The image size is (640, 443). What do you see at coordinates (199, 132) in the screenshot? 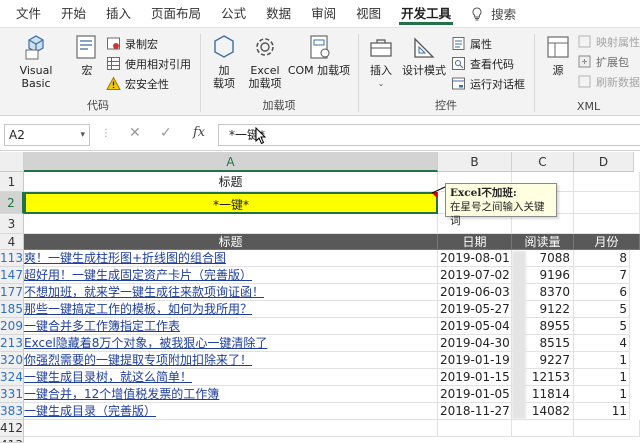
I see `insert-function-button: fx` at bounding box center [199, 132].